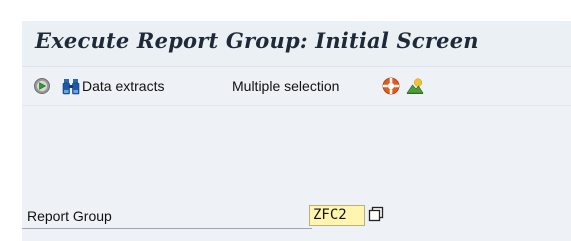 Image resolution: width=571 pixels, height=241 pixels. I want to click on page-title: Execute Report Group: Initial Screen, so click(257, 40).